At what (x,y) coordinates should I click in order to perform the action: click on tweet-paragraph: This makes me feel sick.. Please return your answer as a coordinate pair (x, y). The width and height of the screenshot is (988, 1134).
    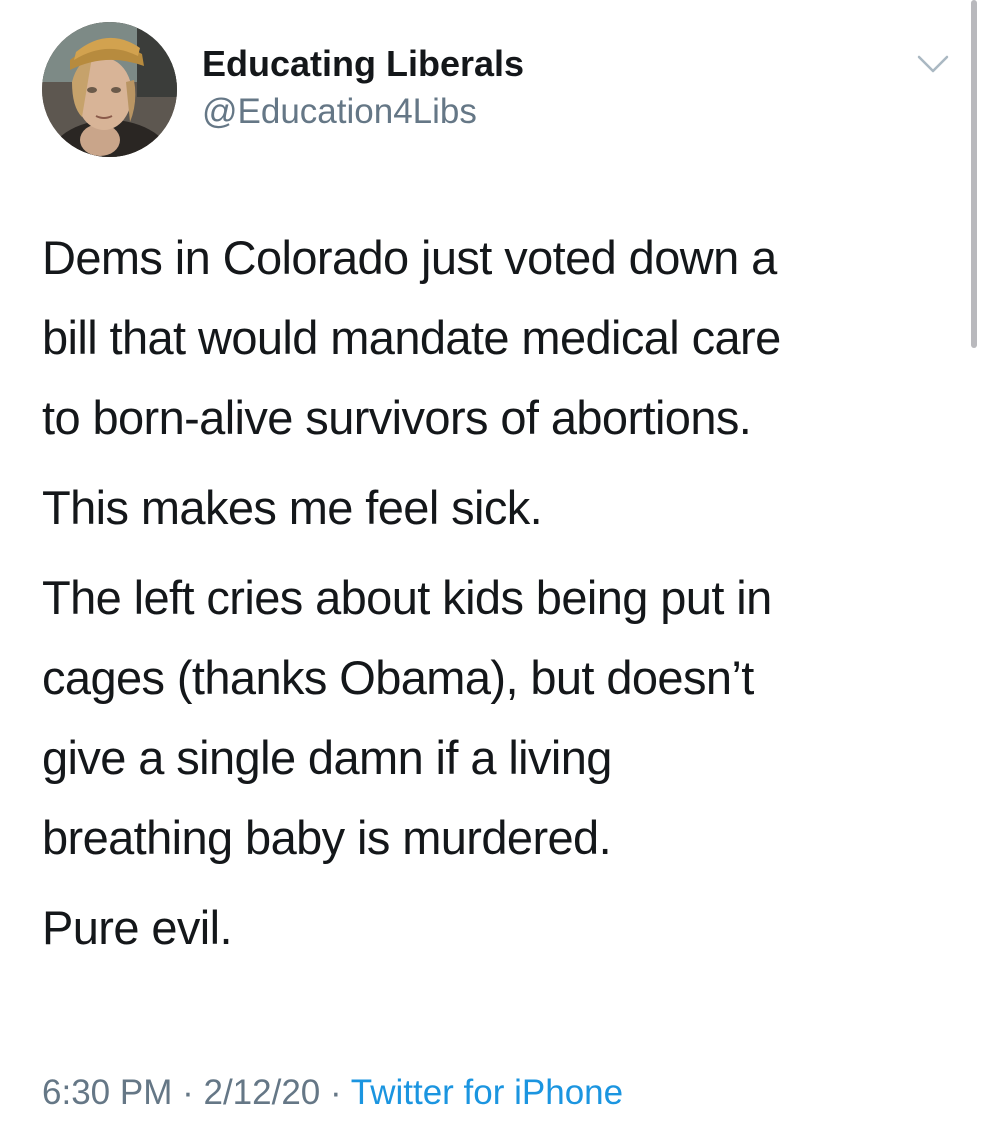
    Looking at the image, I should click on (292, 507).